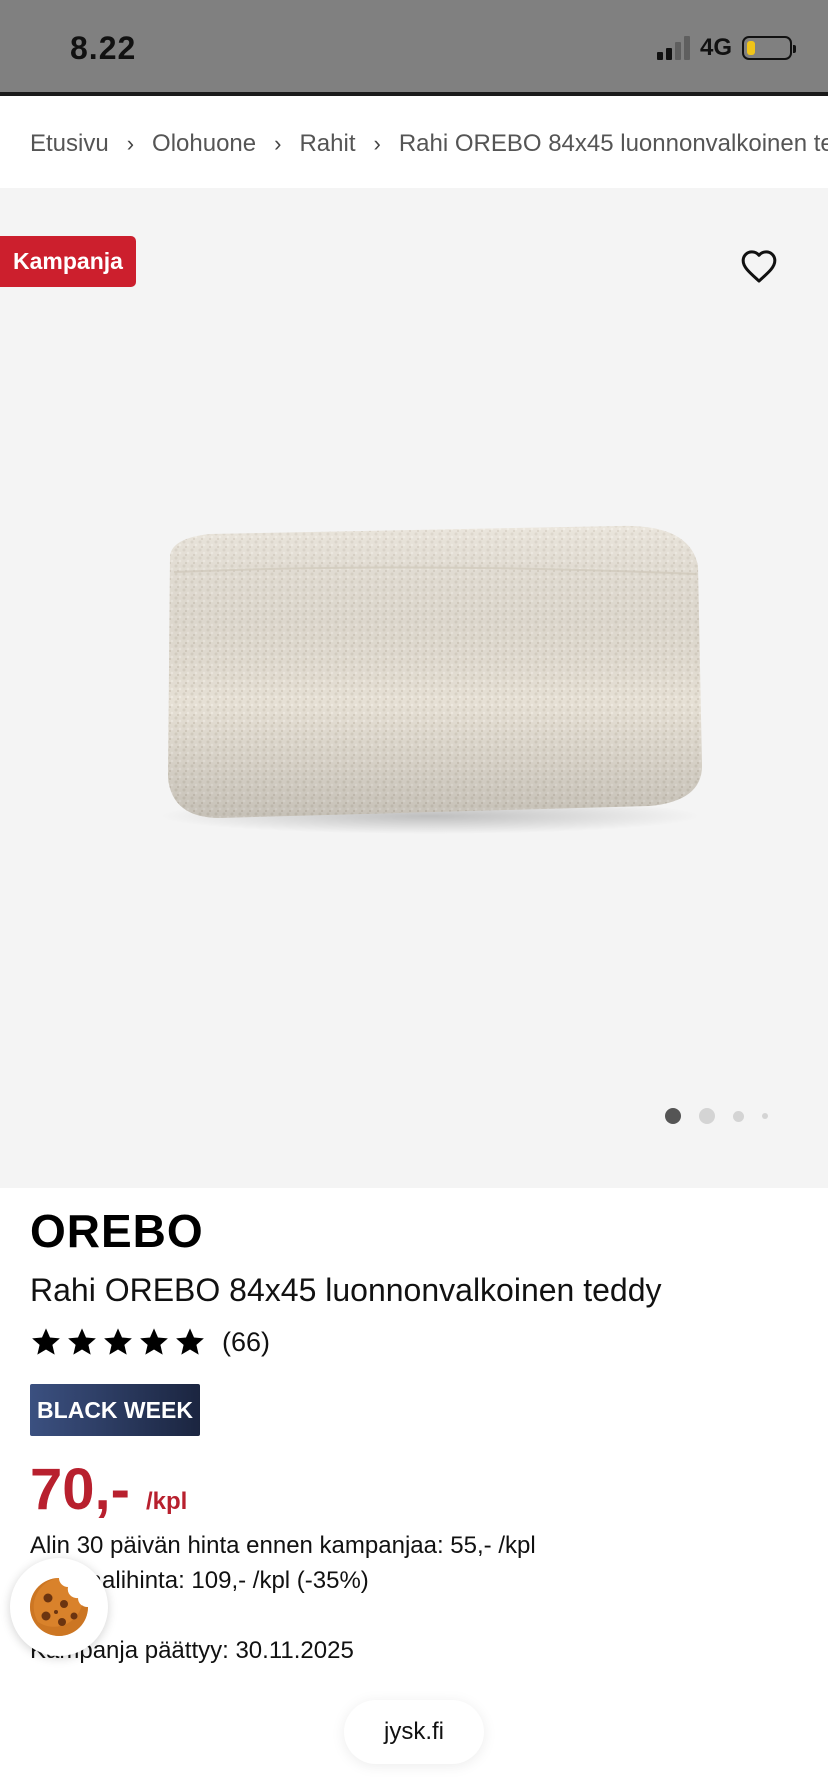 Image resolution: width=828 pixels, height=1792 pixels. I want to click on product-rating: (66), so click(150, 1342).